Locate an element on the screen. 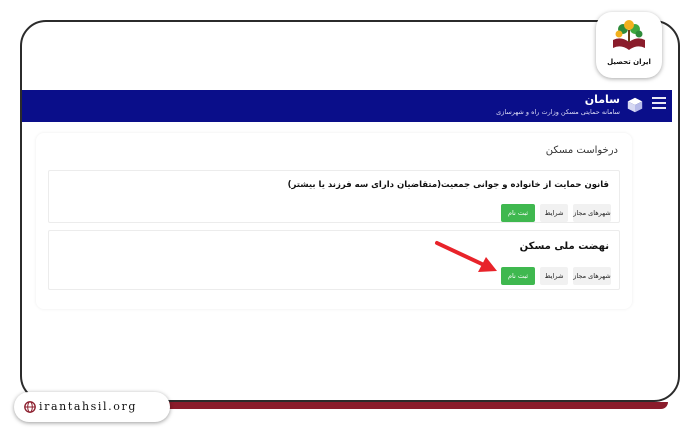 This screenshot has width=700, height=430. irantahsil-logo-badge: ایران تحصیل is located at coordinates (629, 45).